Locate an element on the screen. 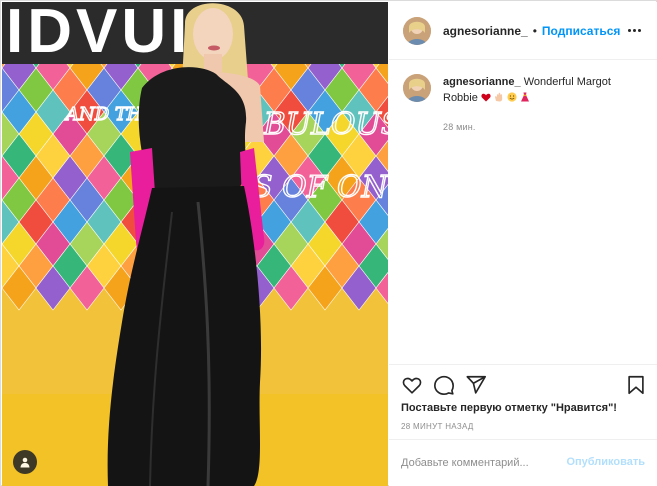  tagged-people-button is located at coordinates (25, 462).